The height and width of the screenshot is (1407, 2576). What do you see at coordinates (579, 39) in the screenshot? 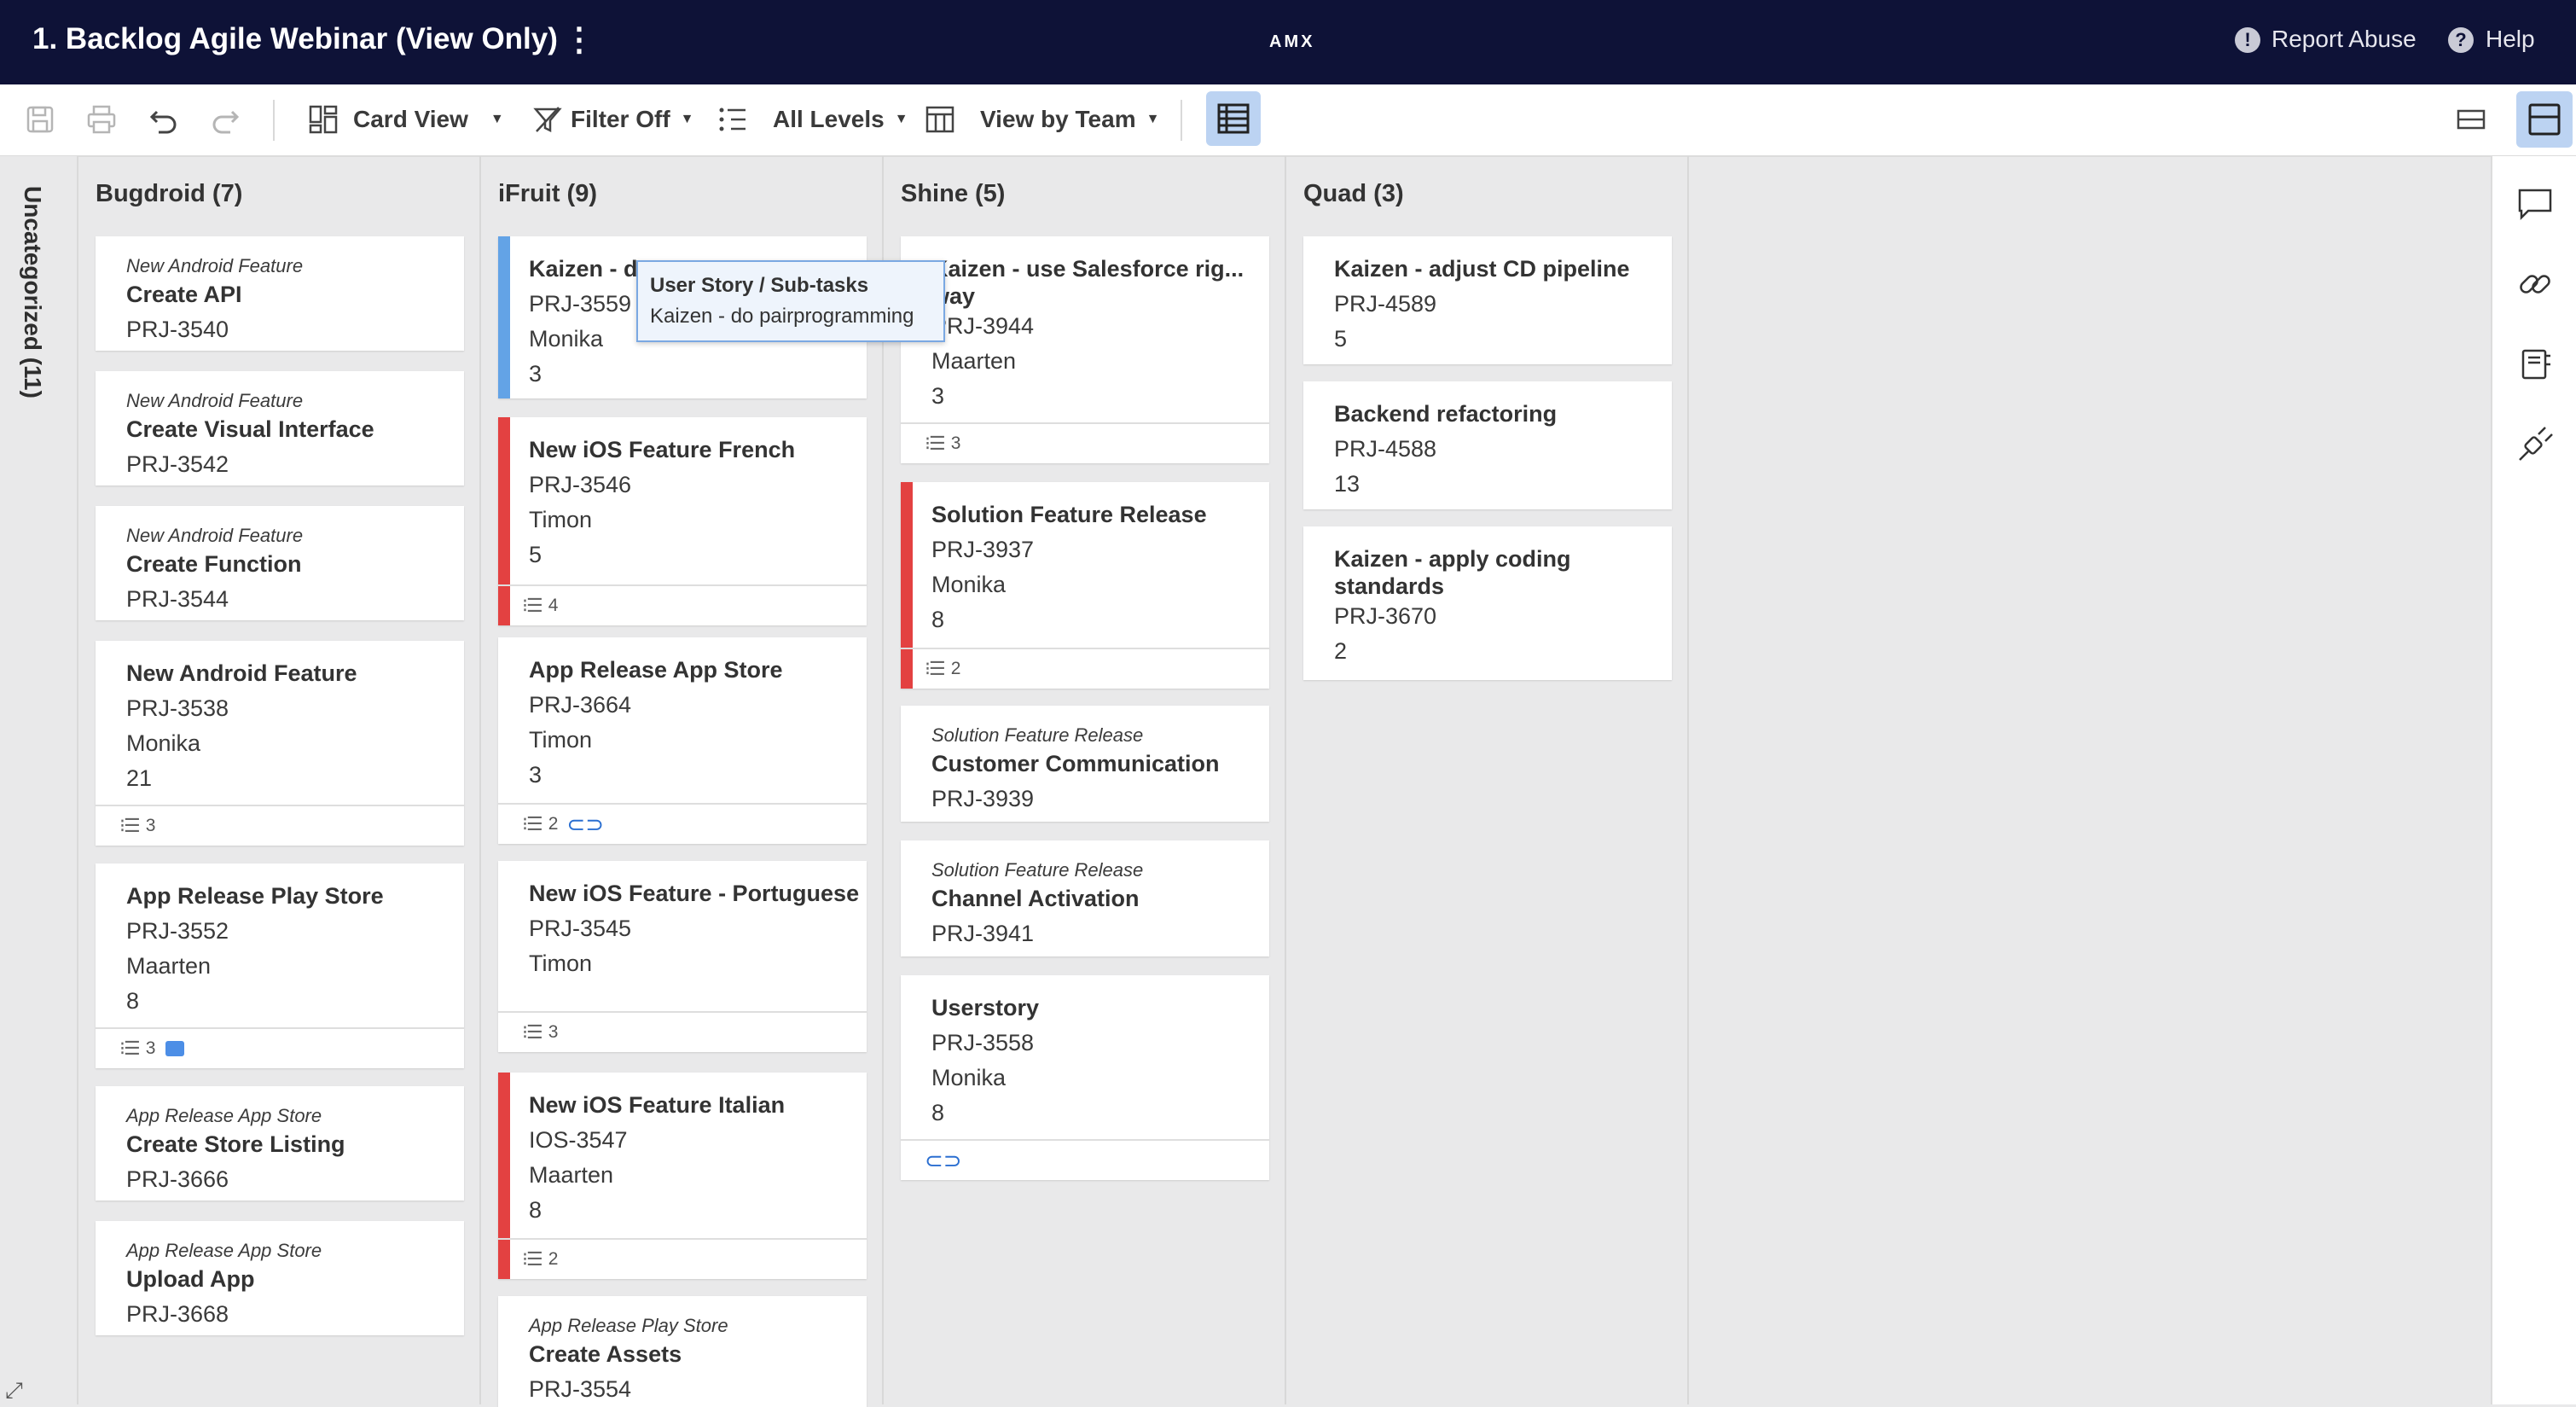
I see `more-vertical-icon: ⋮` at bounding box center [579, 39].